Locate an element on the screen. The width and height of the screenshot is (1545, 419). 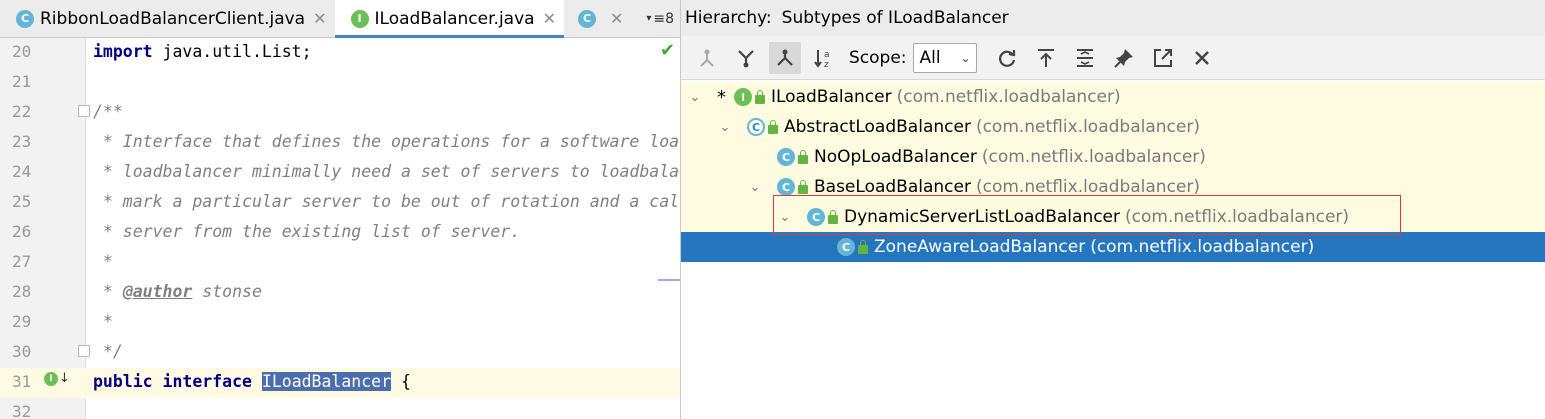
line-number: 20 is located at coordinates (22, 51).